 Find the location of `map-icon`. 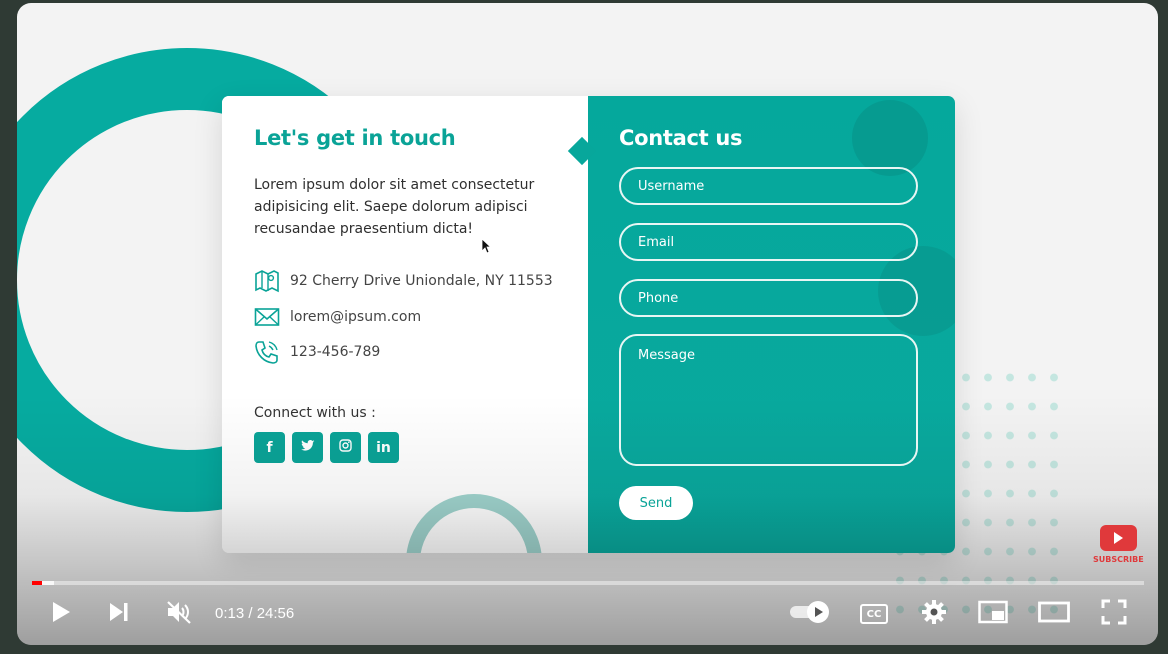

map-icon is located at coordinates (267, 281).